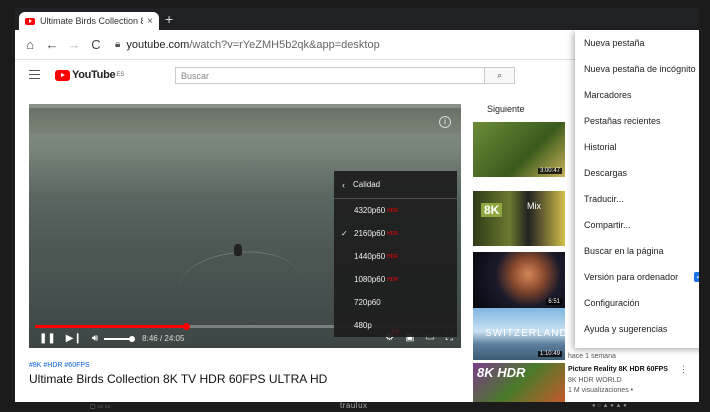 This screenshot has height=412, width=710. What do you see at coordinates (631, 277) in the screenshot?
I see `chrome-menu-item-label: Versión para ordenador` at bounding box center [631, 277].